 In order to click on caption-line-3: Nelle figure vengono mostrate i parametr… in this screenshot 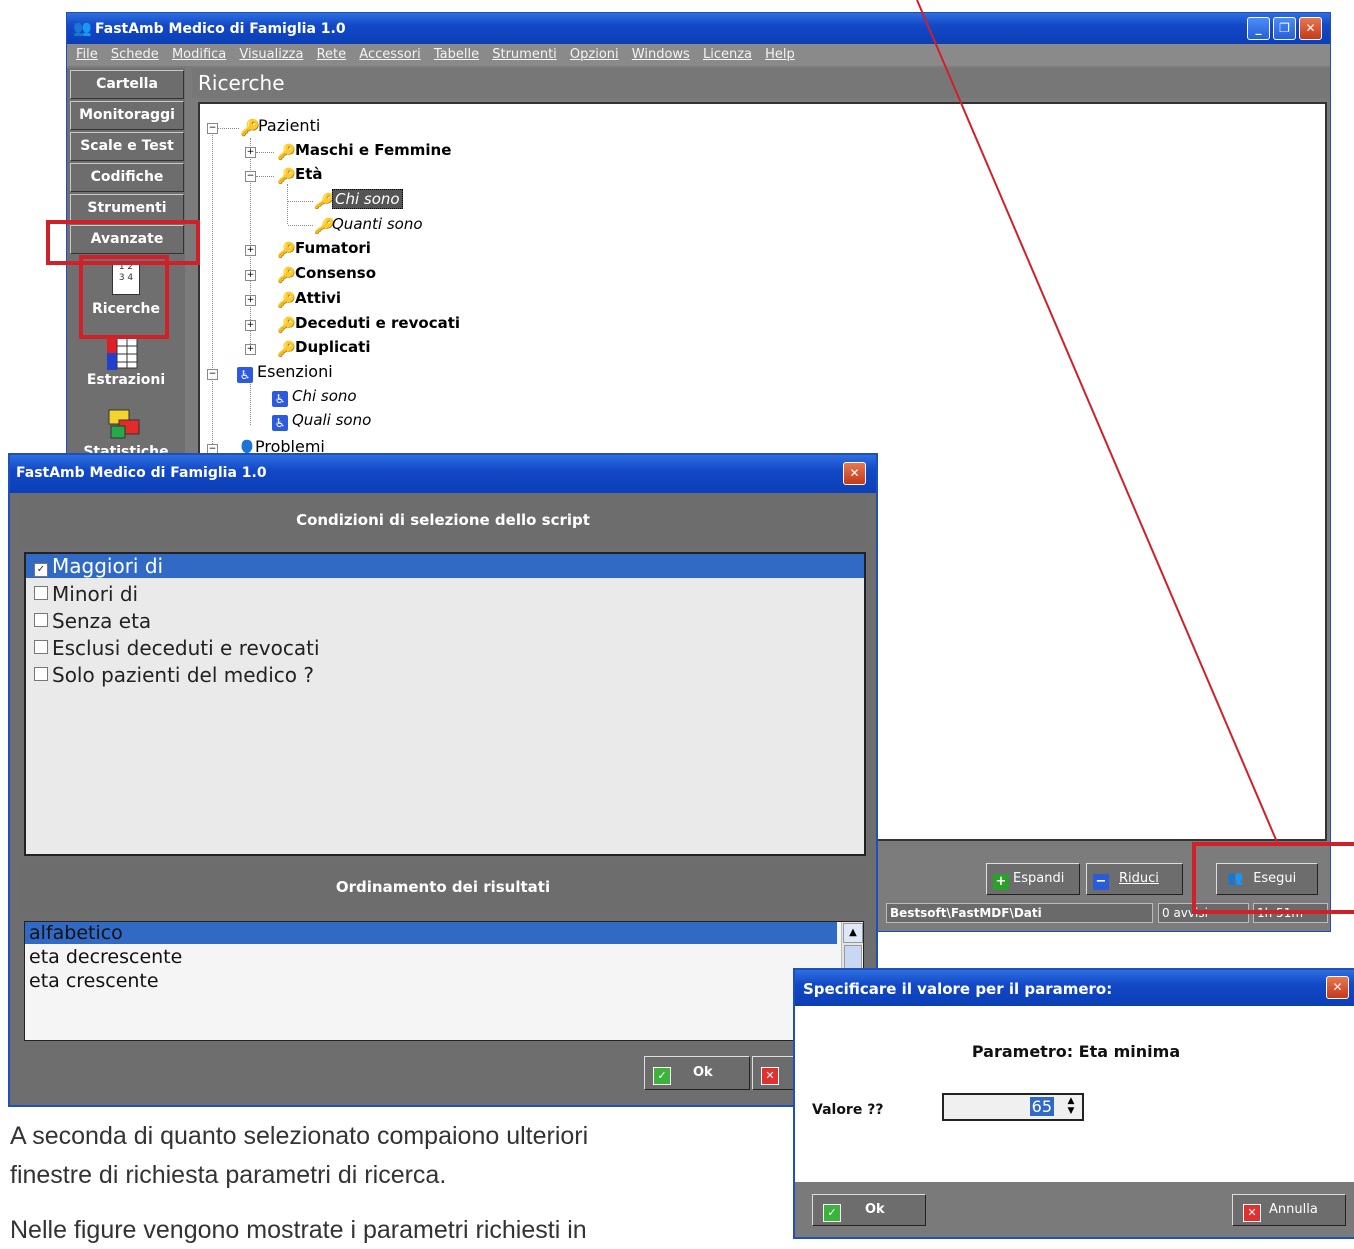, I will do `click(298, 1230)`.